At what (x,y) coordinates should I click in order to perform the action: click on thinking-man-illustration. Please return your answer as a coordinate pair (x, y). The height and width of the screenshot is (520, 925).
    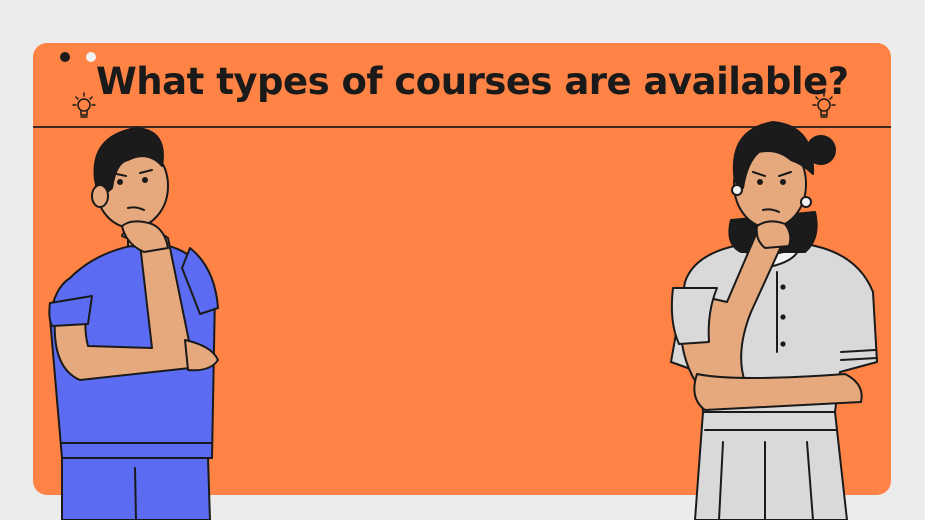
    Looking at the image, I should click on (133, 323).